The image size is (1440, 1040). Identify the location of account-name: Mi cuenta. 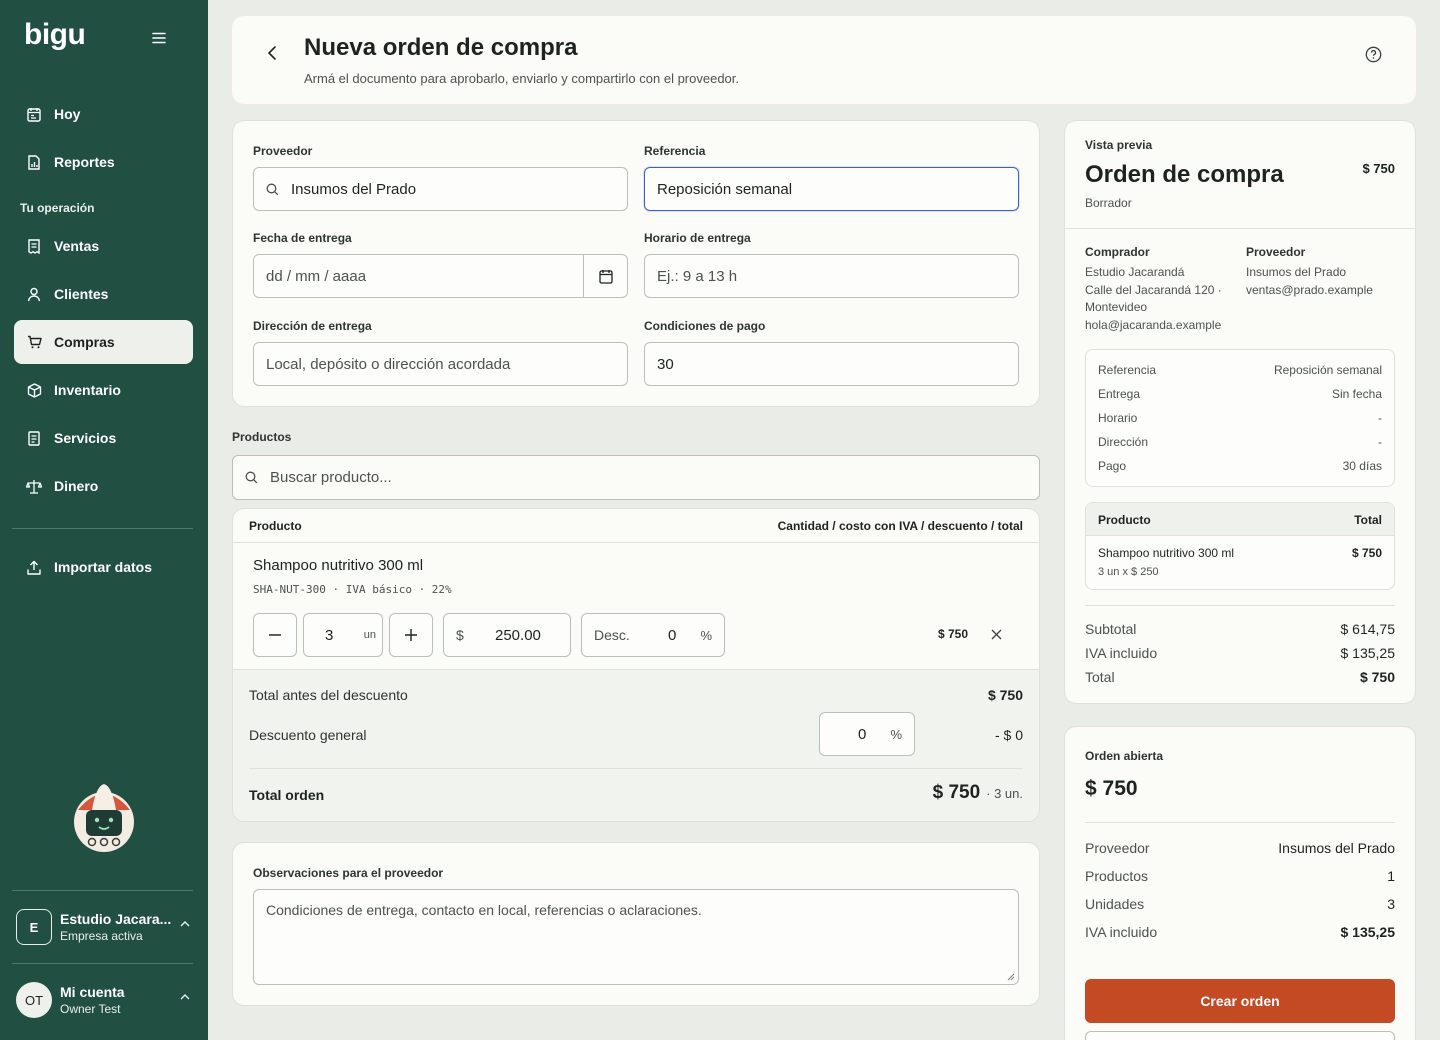
(92, 992).